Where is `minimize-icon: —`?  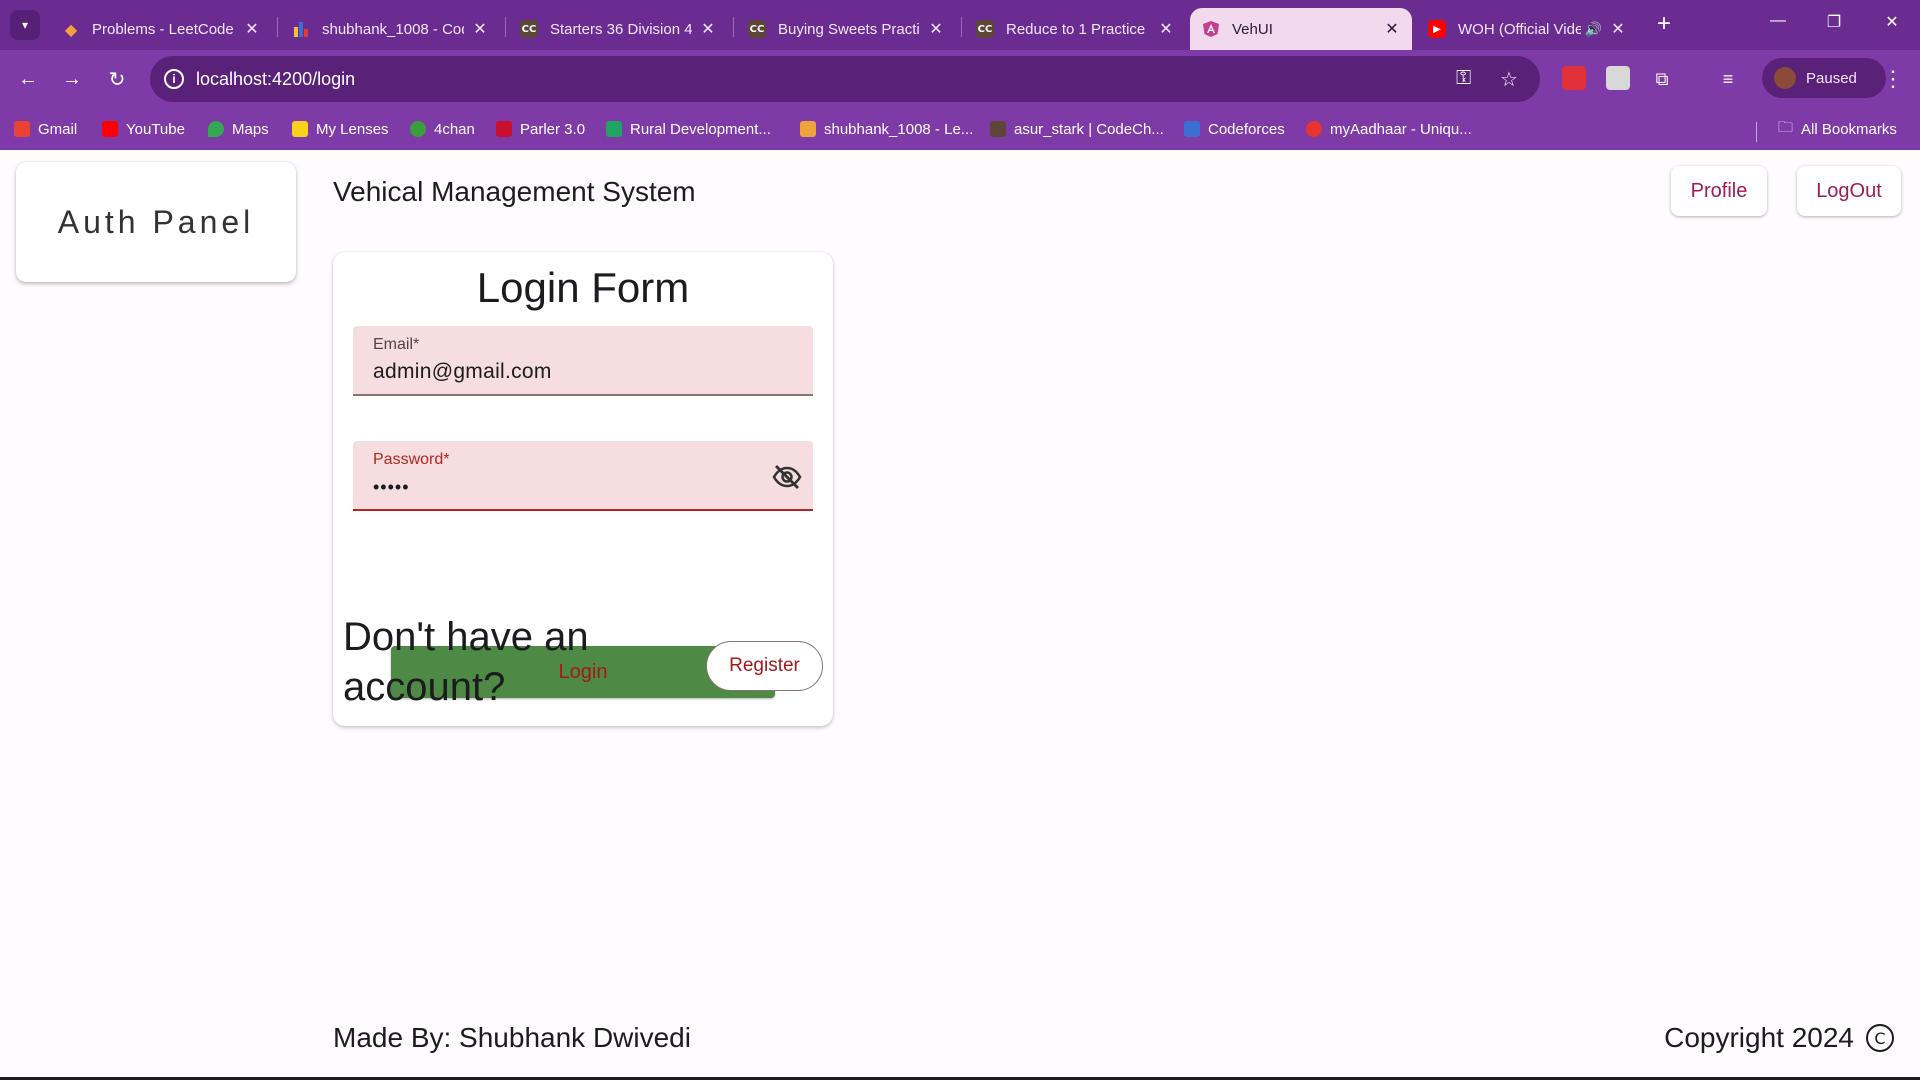
minimize-icon: — is located at coordinates (1778, 20).